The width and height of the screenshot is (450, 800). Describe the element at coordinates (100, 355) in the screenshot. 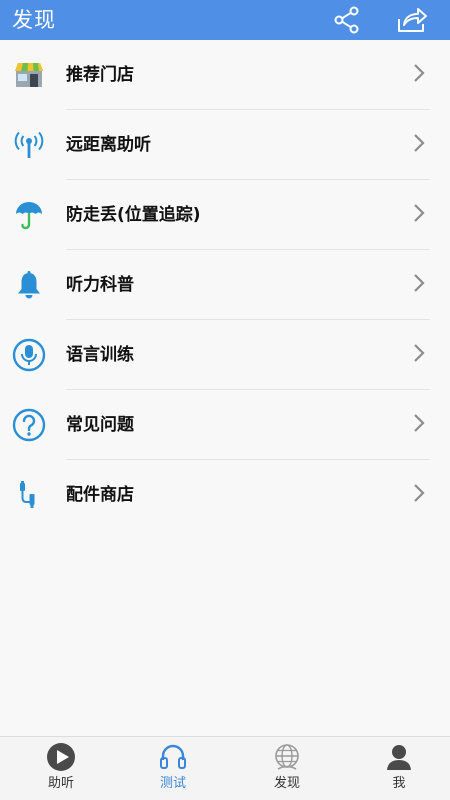

I see `menu-item-label: 语言训练` at that location.